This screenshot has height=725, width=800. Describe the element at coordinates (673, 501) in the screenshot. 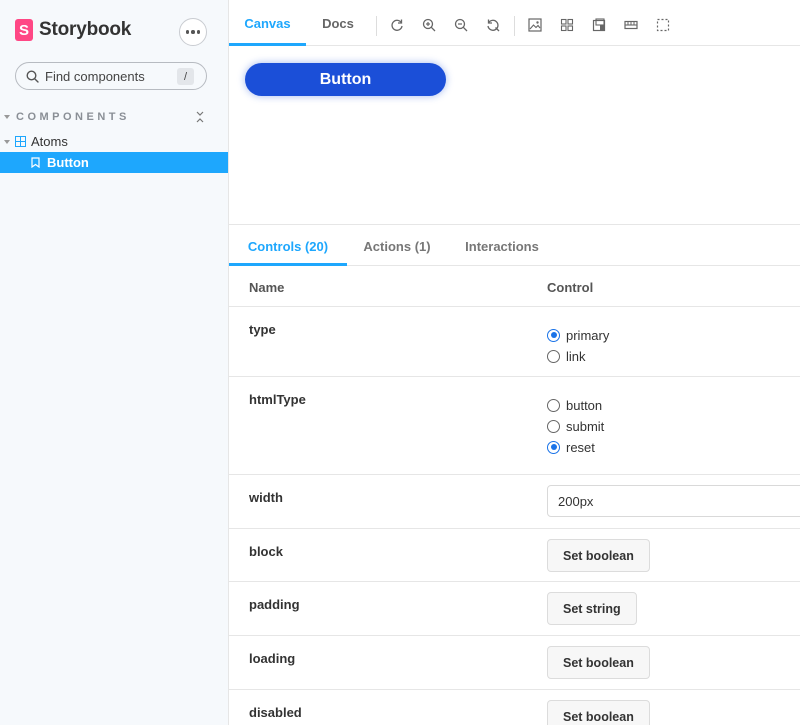

I see `width-input` at that location.